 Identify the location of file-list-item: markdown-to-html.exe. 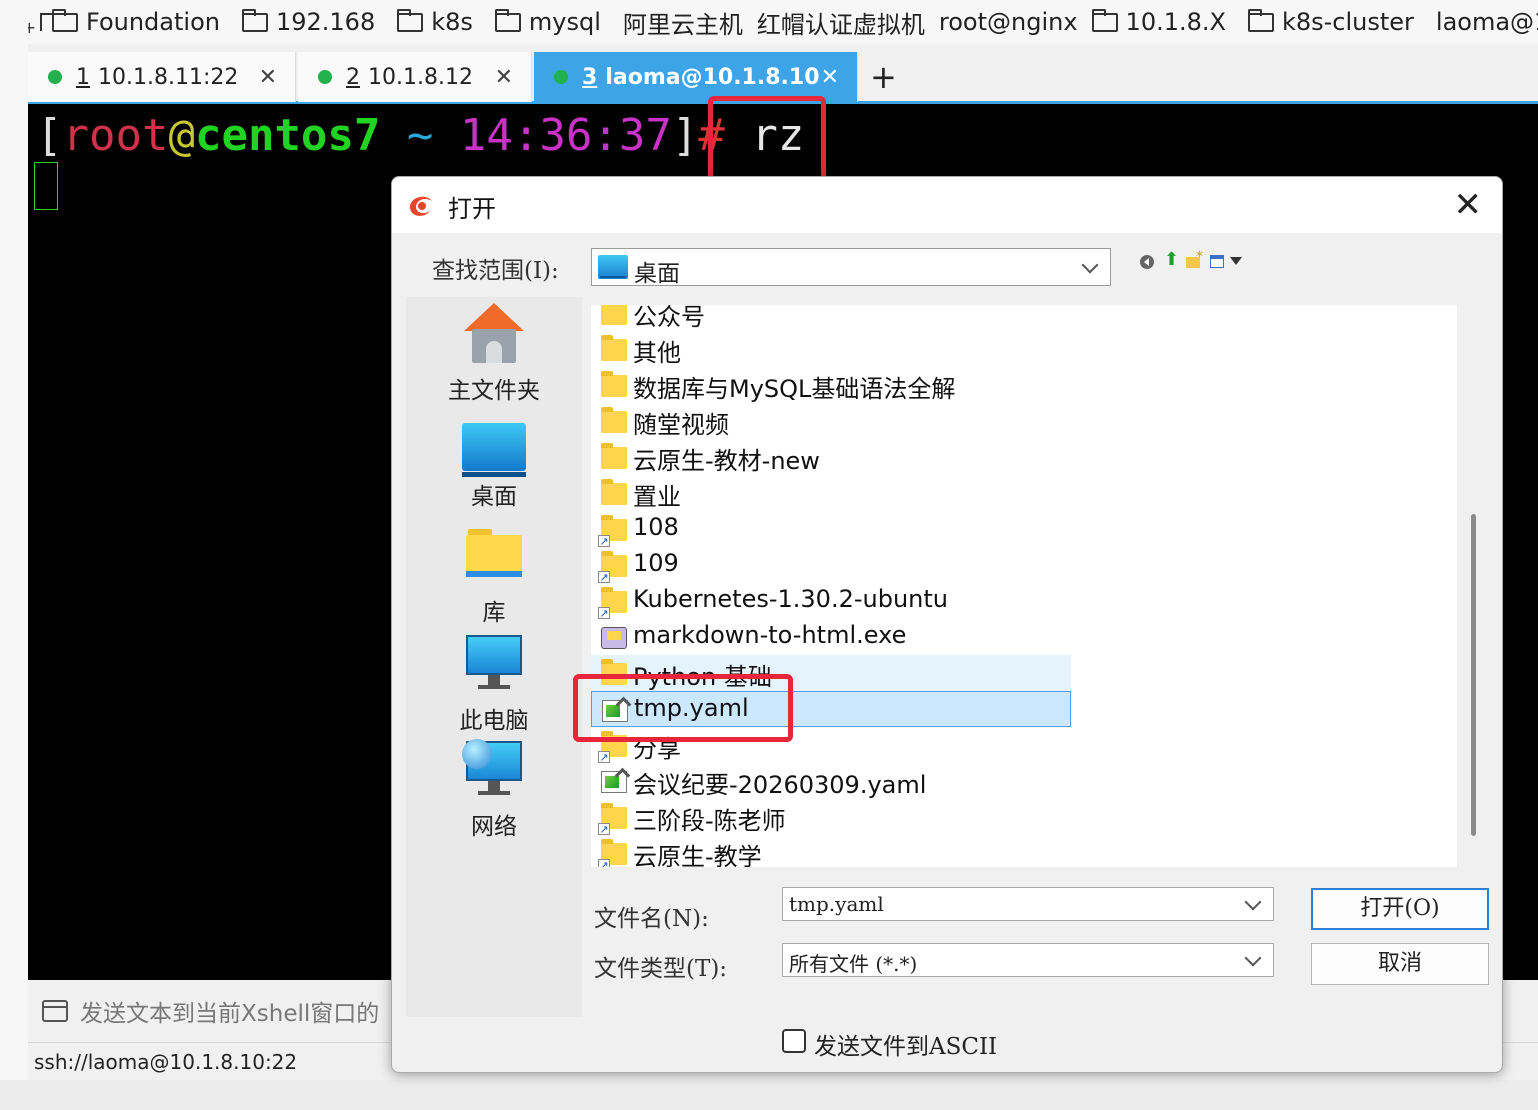
(831, 637).